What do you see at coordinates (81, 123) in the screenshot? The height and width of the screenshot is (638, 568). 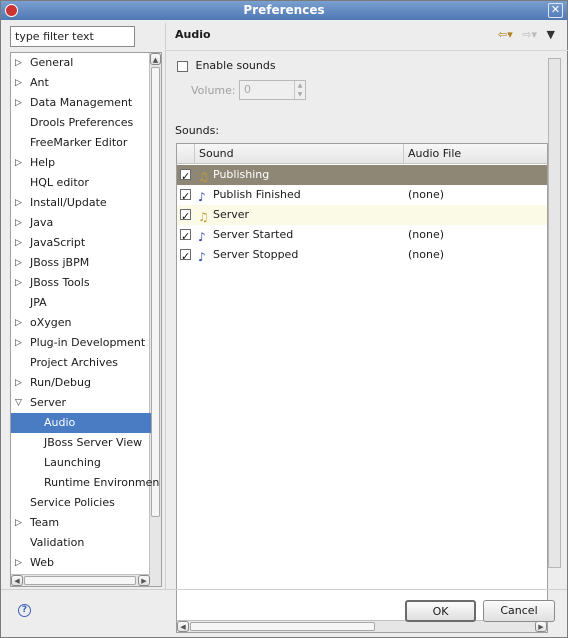 I see `tree-item: Drools Preferences` at bounding box center [81, 123].